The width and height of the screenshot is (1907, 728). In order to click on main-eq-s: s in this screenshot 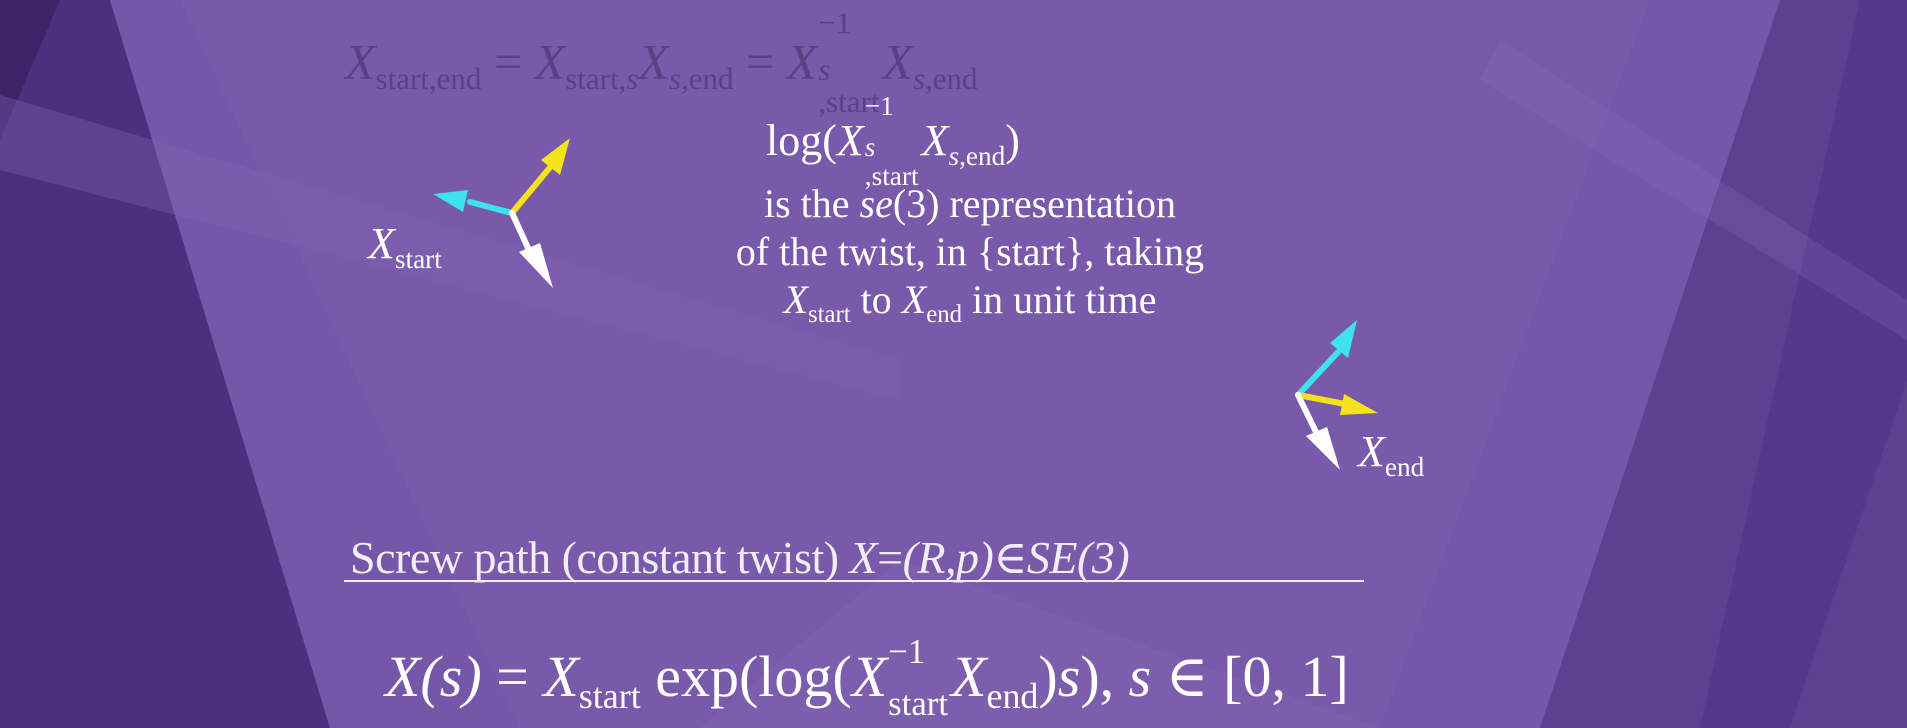, I will do `click(1069, 676)`.